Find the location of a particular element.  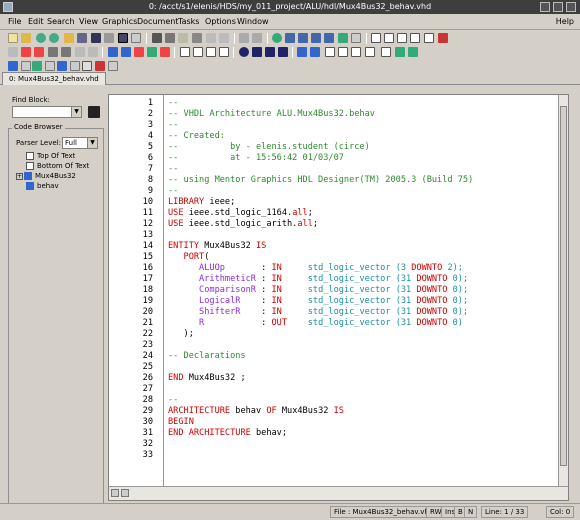

tree-node-mux4bus32: + Mux4Bus32 is located at coordinates (55, 177).